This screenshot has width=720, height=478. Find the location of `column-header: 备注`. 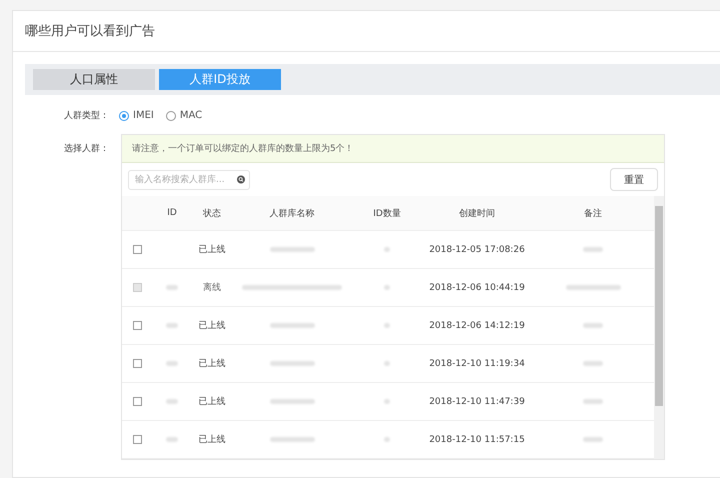

column-header: 备注 is located at coordinates (593, 214).